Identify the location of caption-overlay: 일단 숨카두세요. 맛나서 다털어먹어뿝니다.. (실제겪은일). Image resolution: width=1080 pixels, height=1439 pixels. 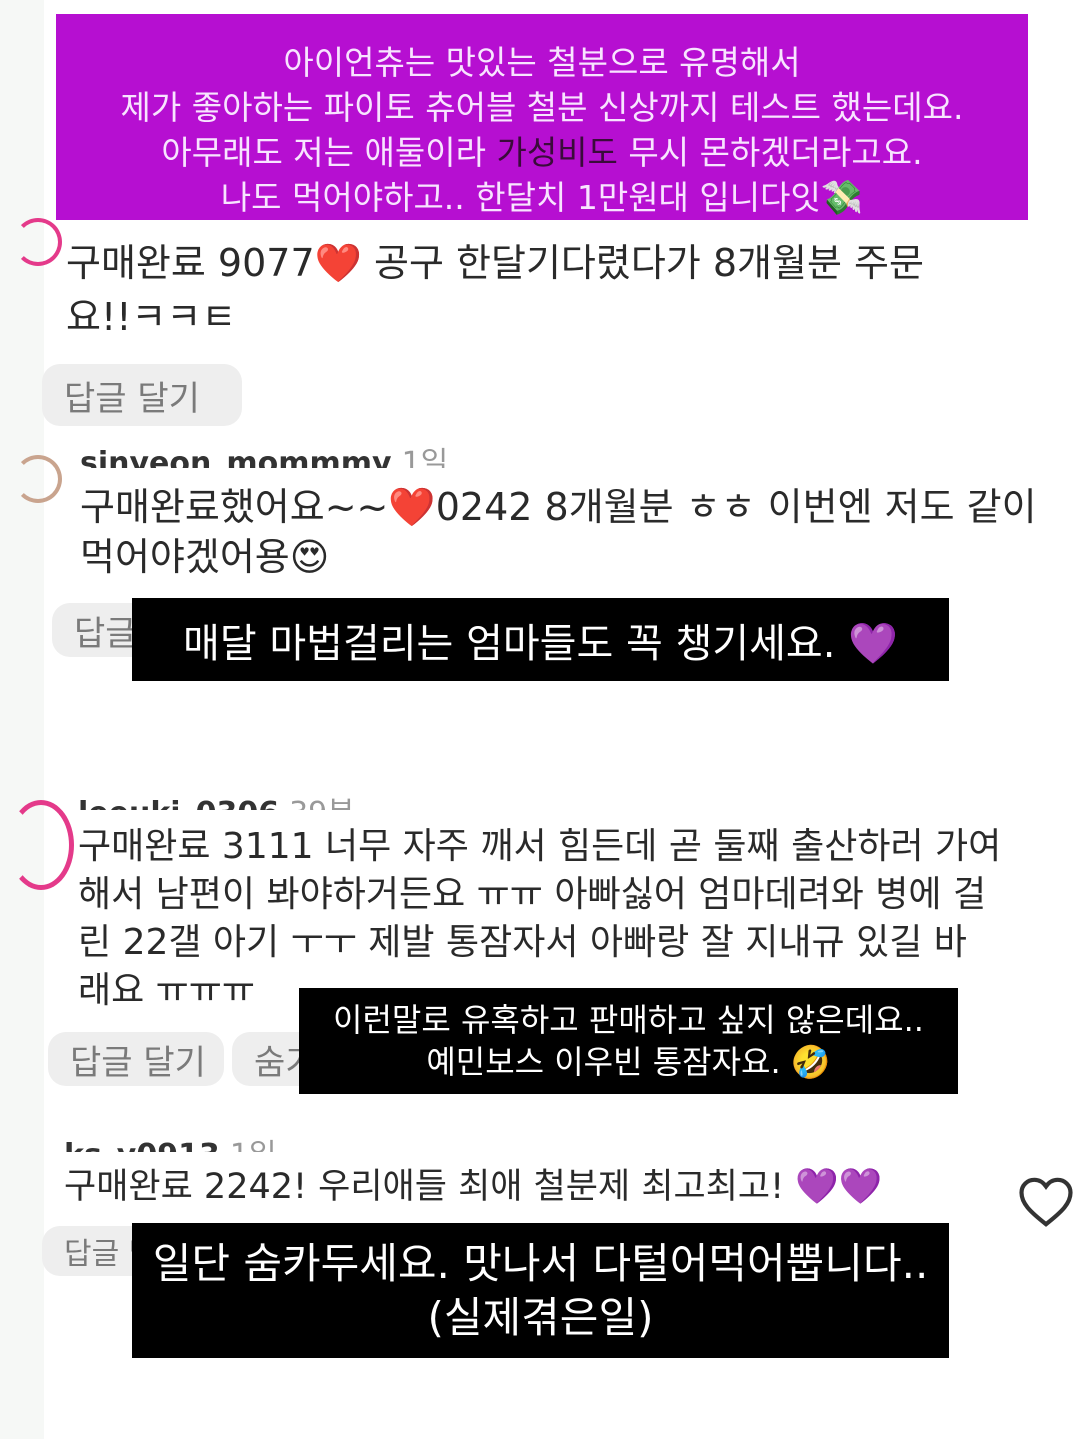
(540, 1290).